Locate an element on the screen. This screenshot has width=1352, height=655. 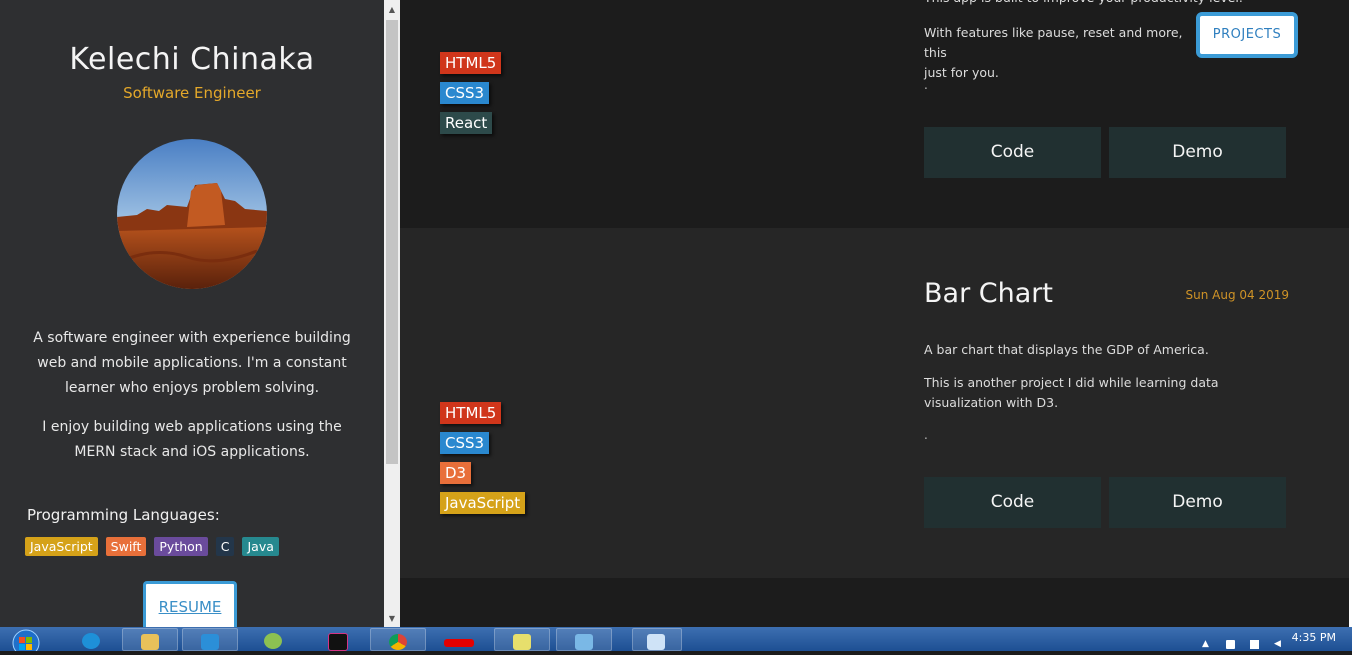
sticky-notes-icon is located at coordinates (522, 639).